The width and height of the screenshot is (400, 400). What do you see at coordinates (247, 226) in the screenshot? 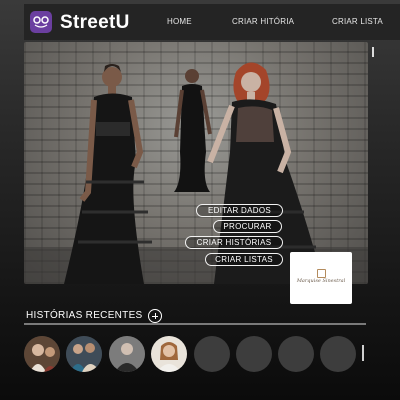
I see `search-button: PROCURAR` at bounding box center [247, 226].